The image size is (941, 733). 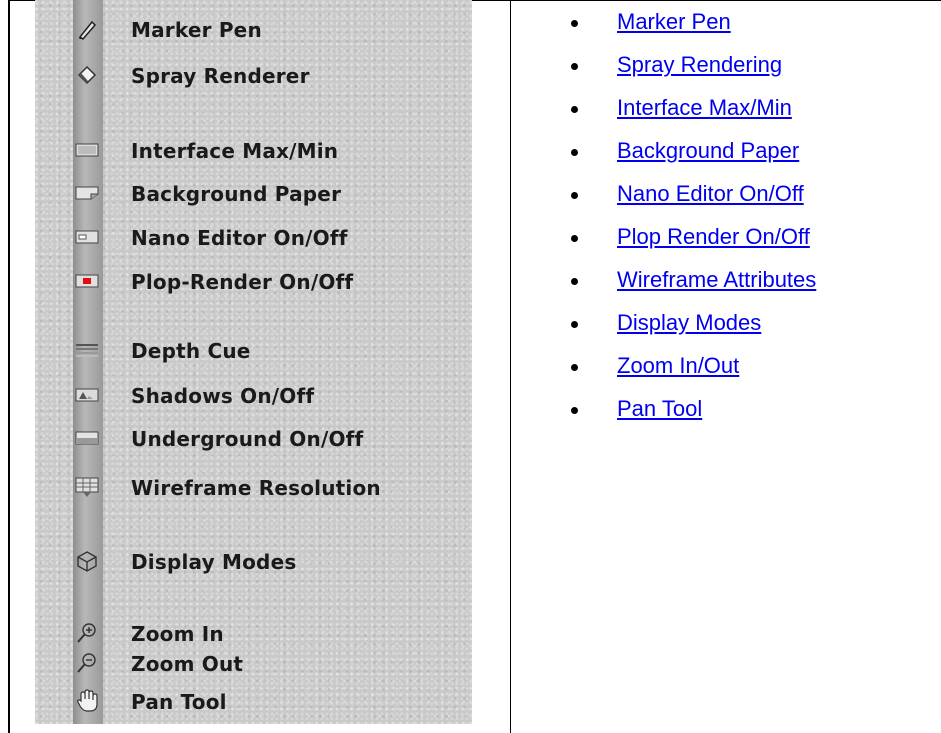 I want to click on tool-label: Nano Editor On/Off, so click(x=239, y=238).